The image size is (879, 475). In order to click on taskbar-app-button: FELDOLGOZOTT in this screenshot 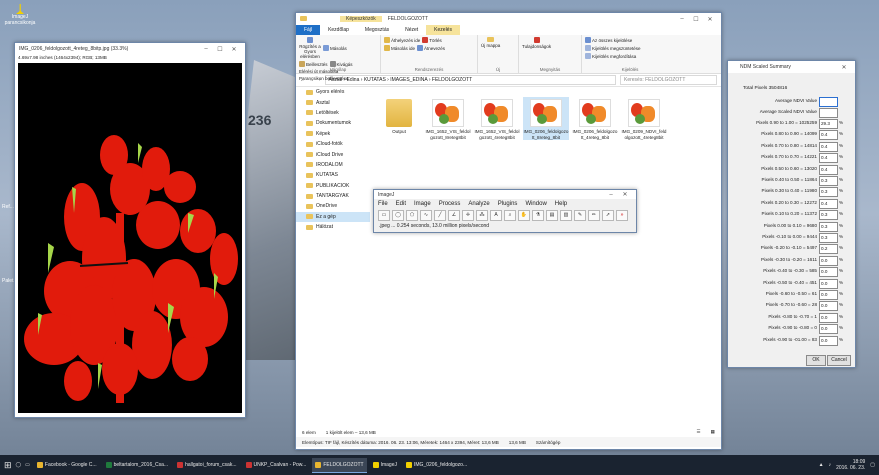, I will do `click(339, 465)`.